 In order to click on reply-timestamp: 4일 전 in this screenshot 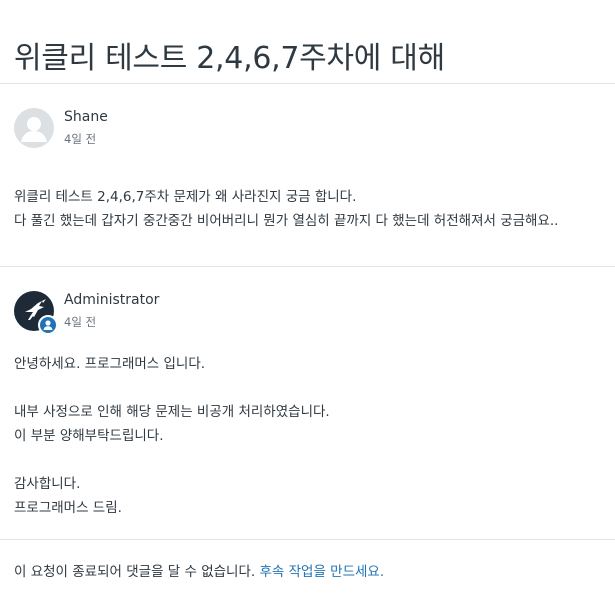, I will do `click(80, 322)`.